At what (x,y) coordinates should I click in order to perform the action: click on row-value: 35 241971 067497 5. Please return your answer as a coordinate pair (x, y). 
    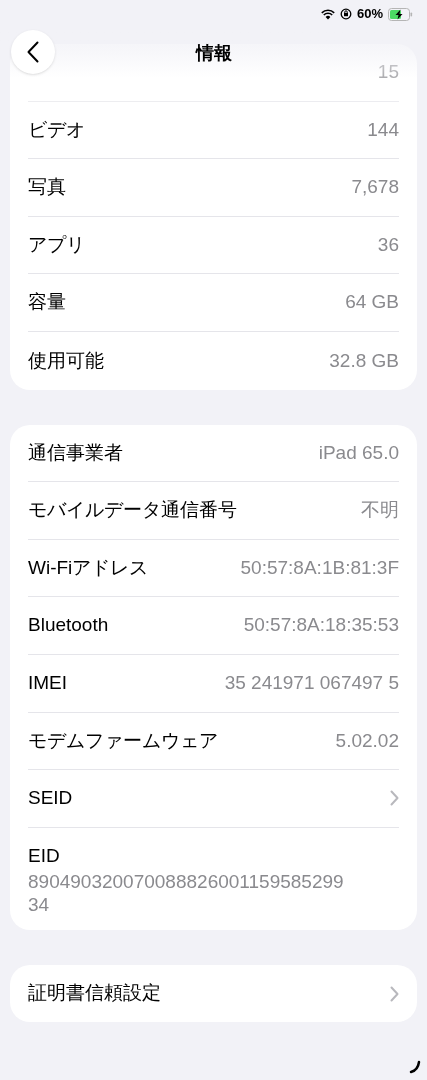
    Looking at the image, I should click on (311, 683).